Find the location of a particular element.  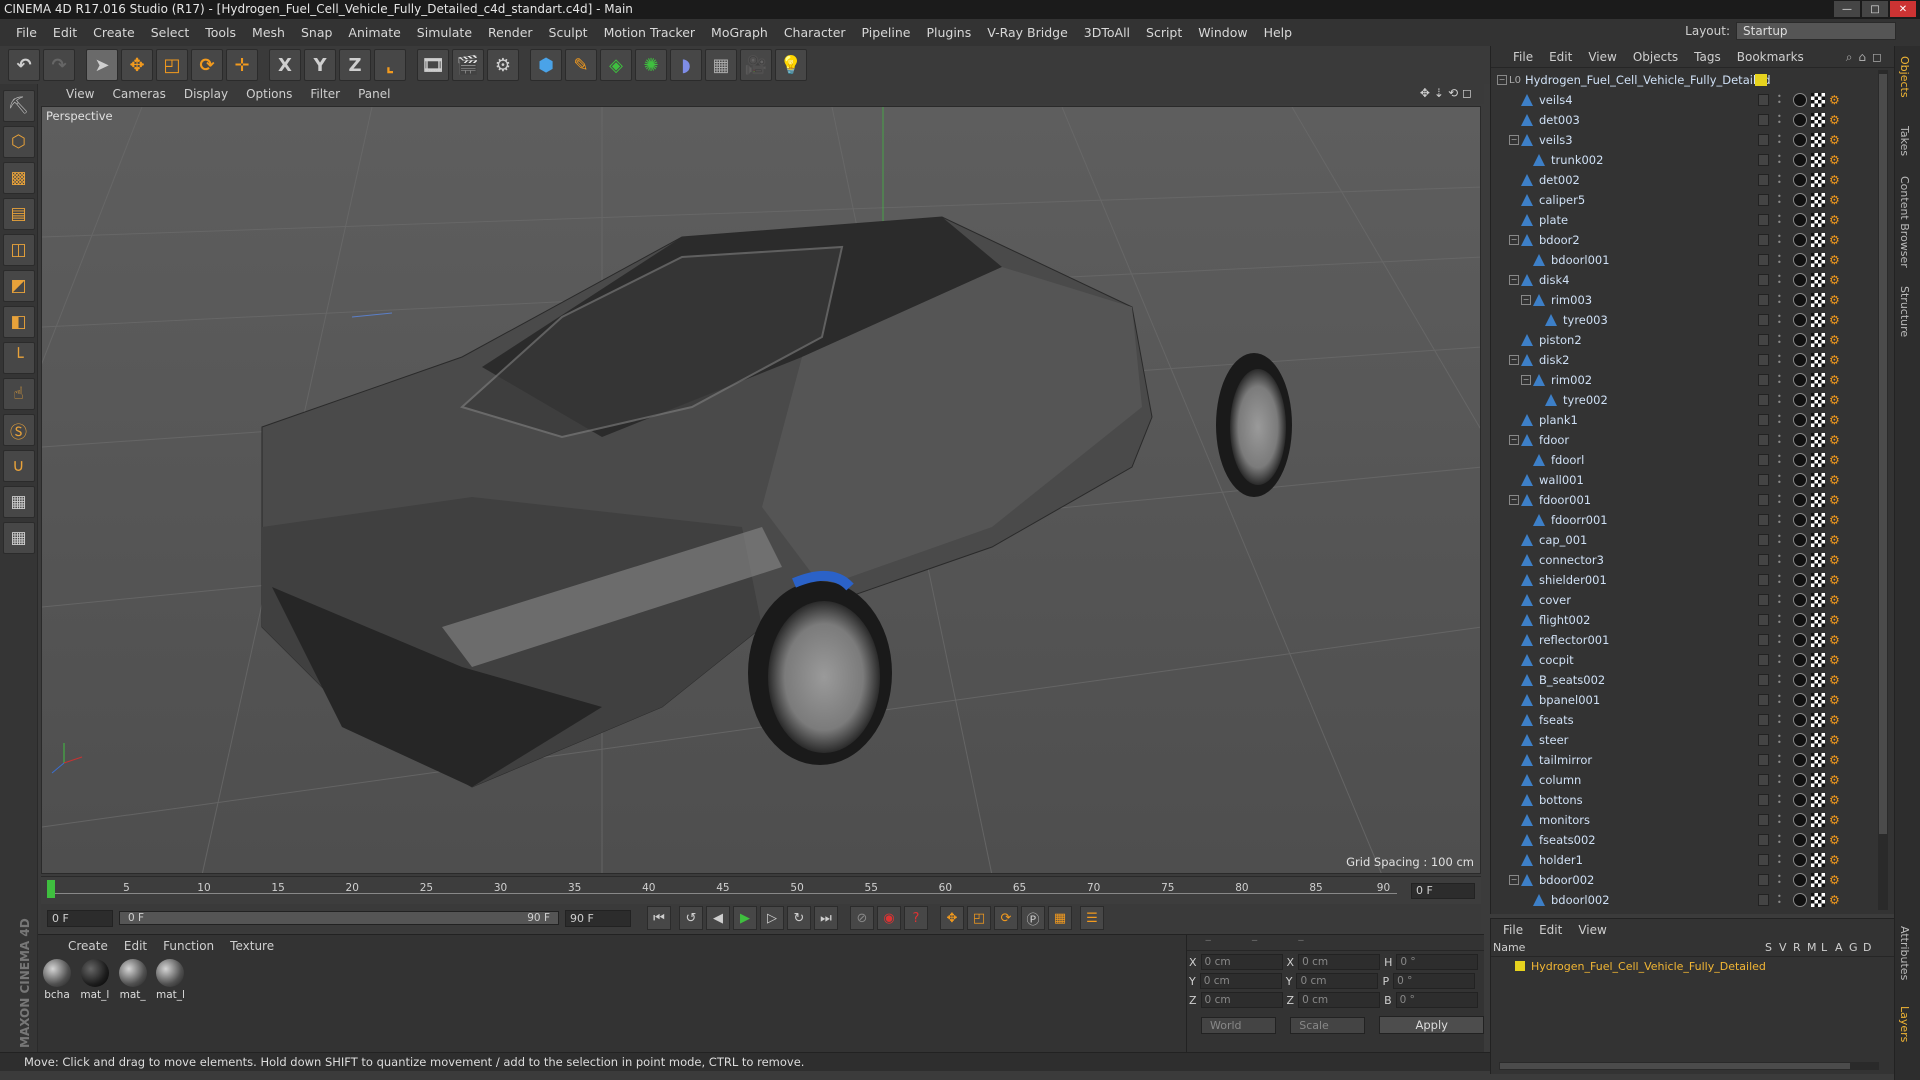

cube-primitive-icon: ⬢ is located at coordinates (546, 65).